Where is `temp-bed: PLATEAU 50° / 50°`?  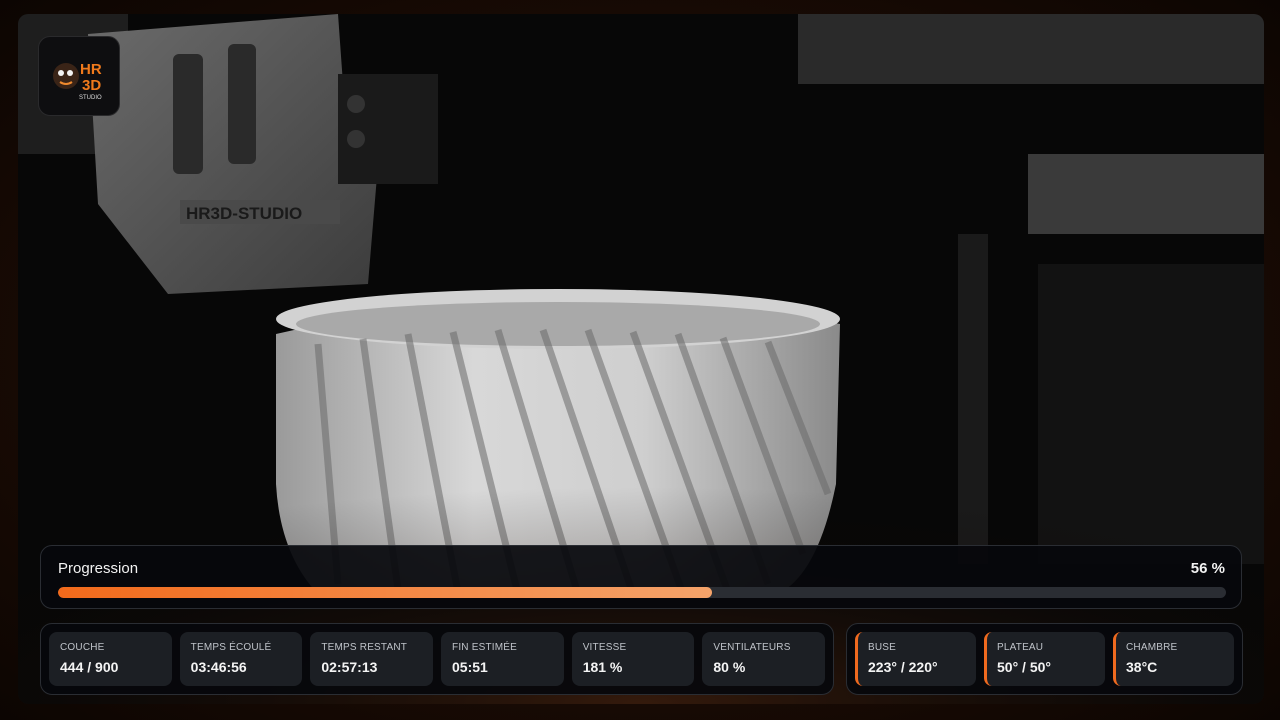
temp-bed: PLATEAU 50° / 50° is located at coordinates (1044, 659).